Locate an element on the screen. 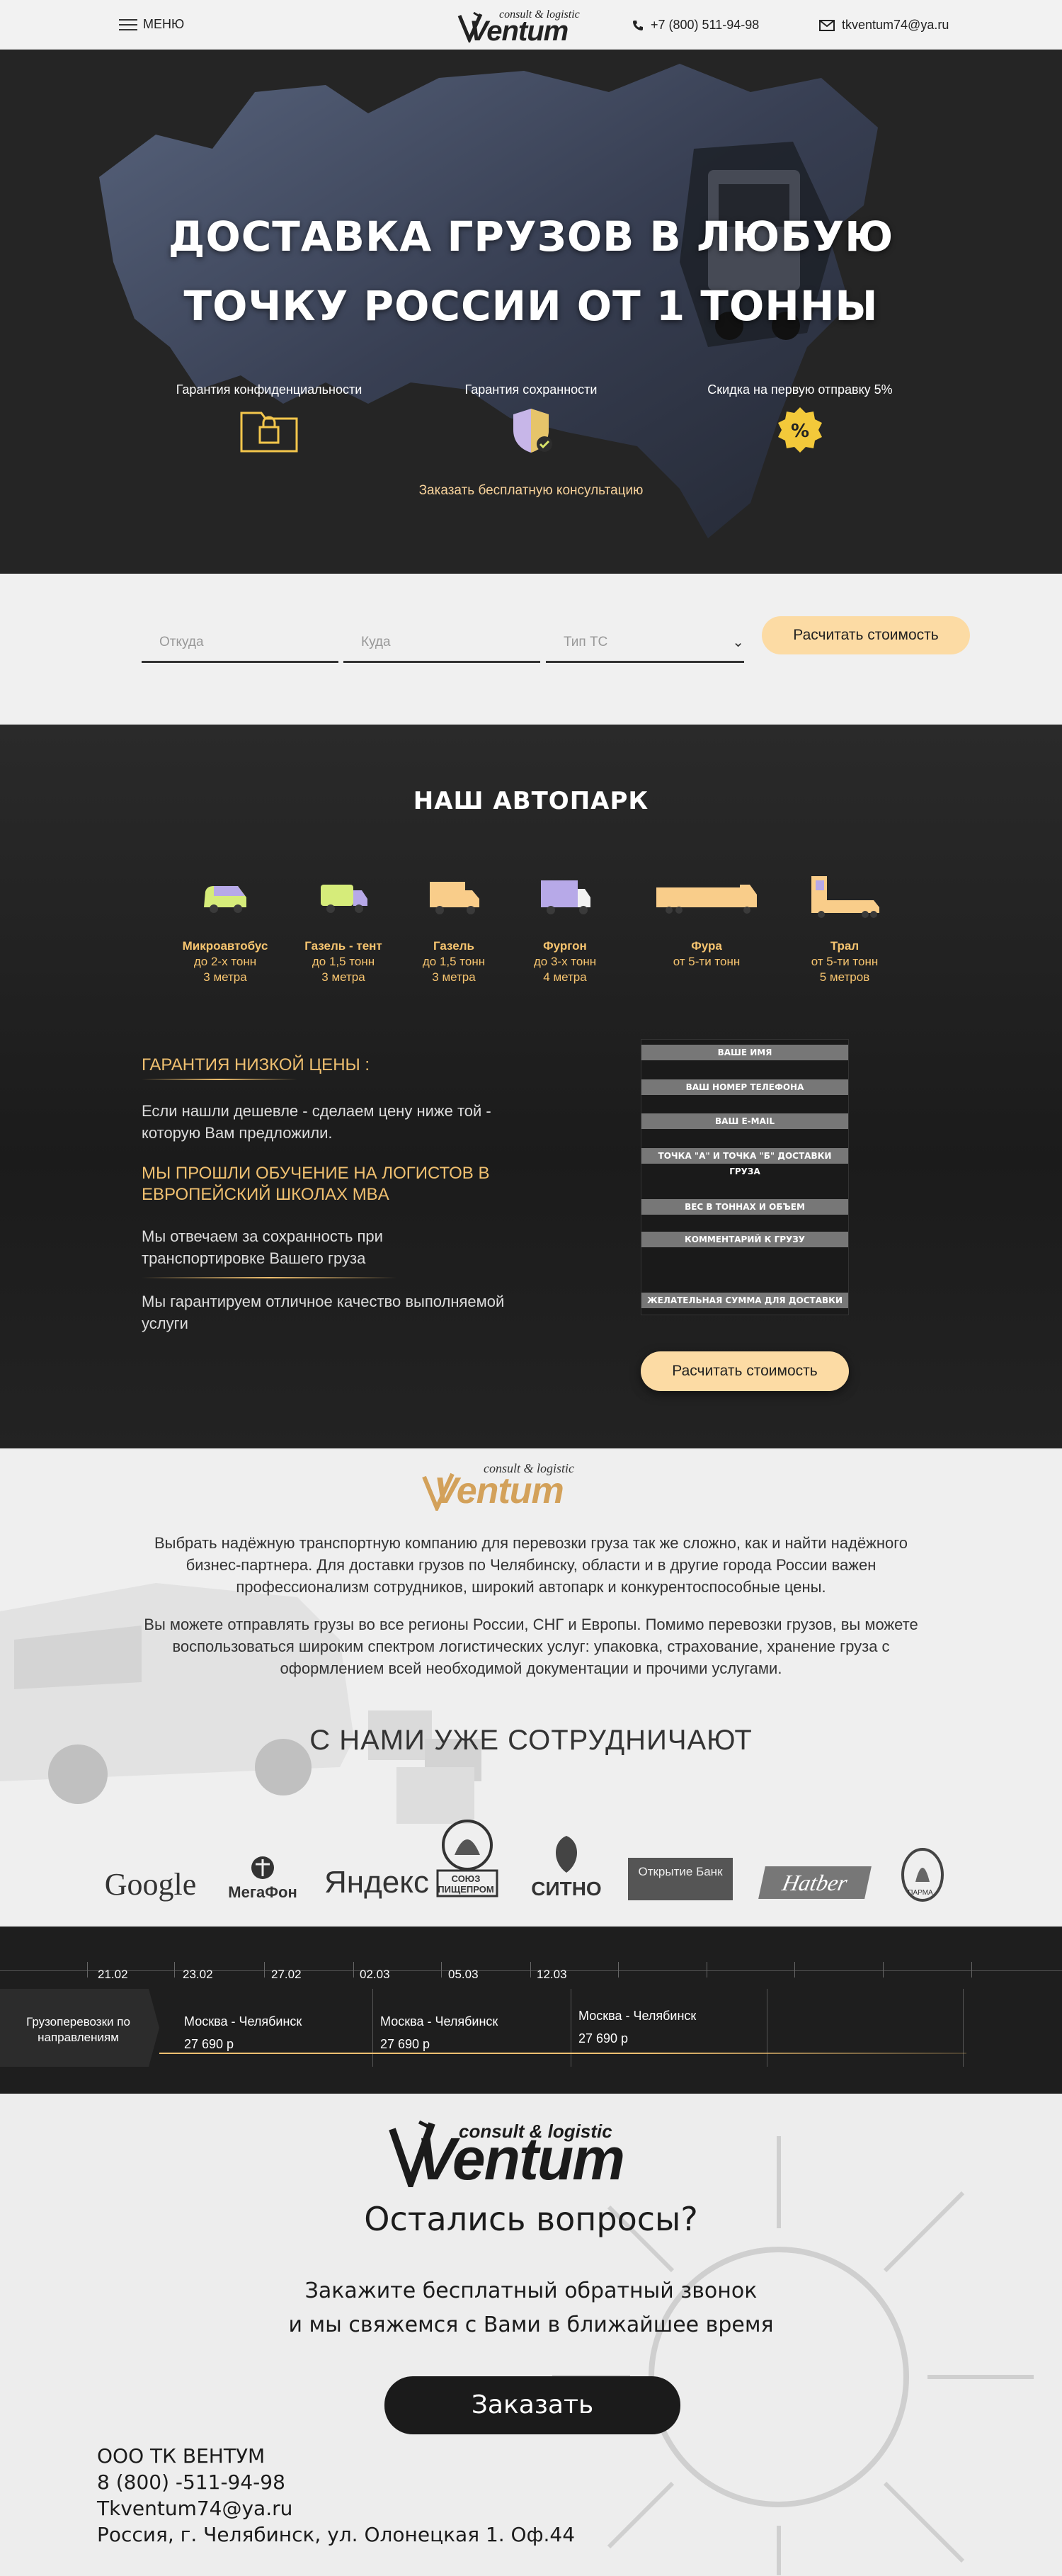  fleet-title: НАШ АВТОПАРК is located at coordinates (531, 801).